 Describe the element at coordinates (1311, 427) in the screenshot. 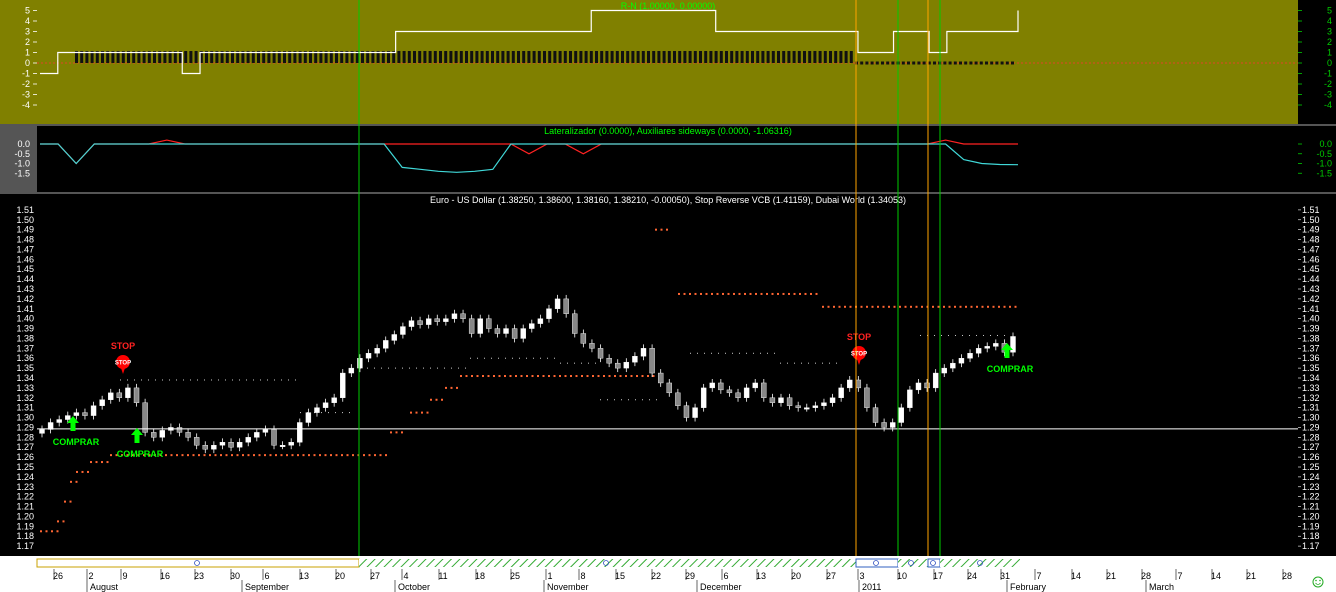

I see `panel-price-right-tick: 1.29` at that location.